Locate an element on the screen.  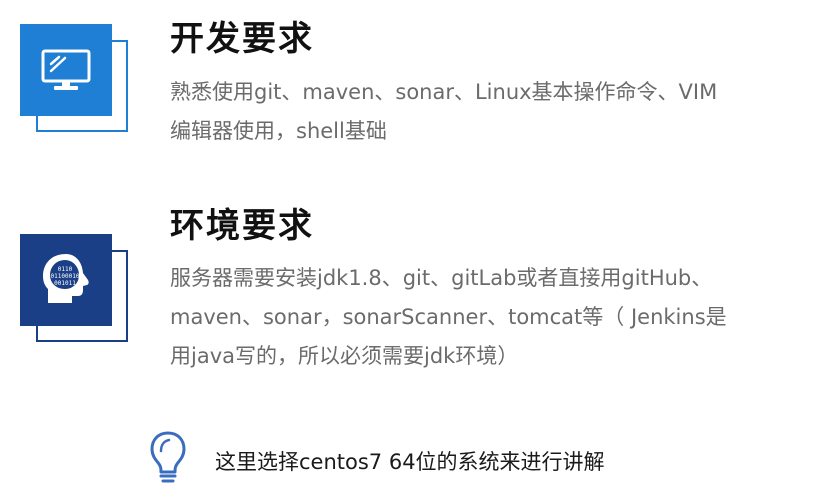
dev-requirements-title: 开发要求 is located at coordinates (242, 39).